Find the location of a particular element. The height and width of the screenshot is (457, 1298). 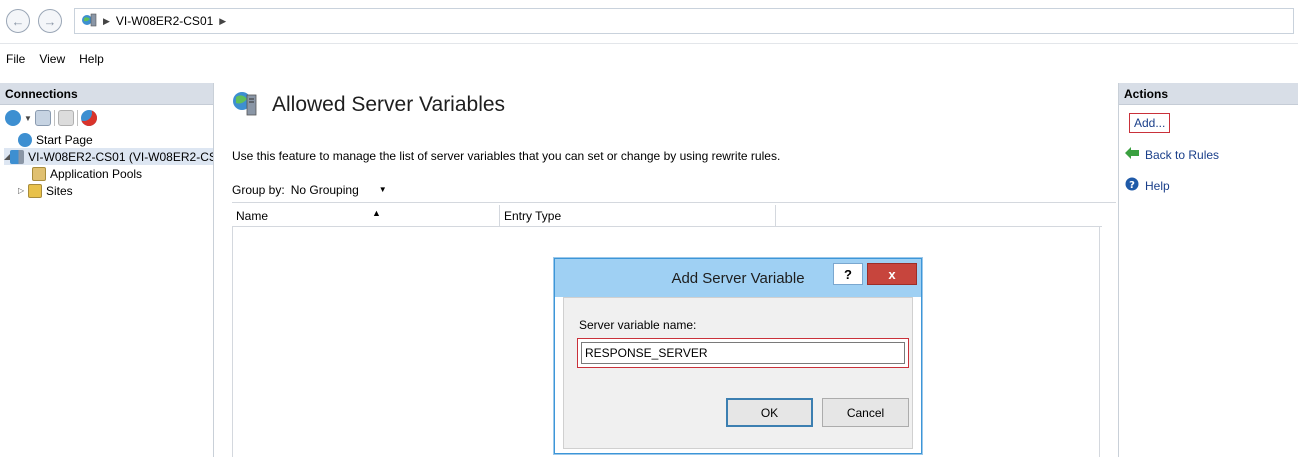

sites-folder-icon is located at coordinates (35, 190).